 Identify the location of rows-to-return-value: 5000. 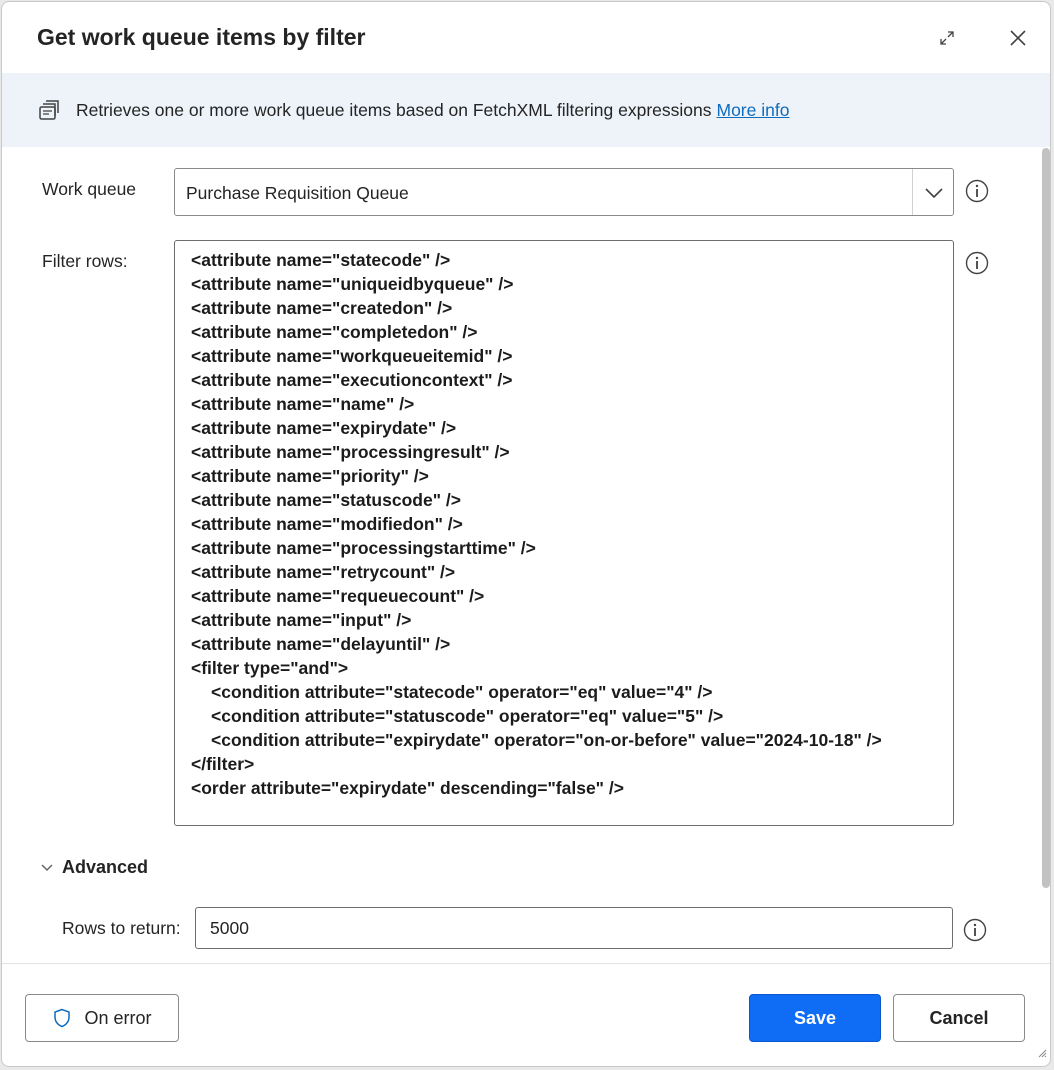
(229, 927).